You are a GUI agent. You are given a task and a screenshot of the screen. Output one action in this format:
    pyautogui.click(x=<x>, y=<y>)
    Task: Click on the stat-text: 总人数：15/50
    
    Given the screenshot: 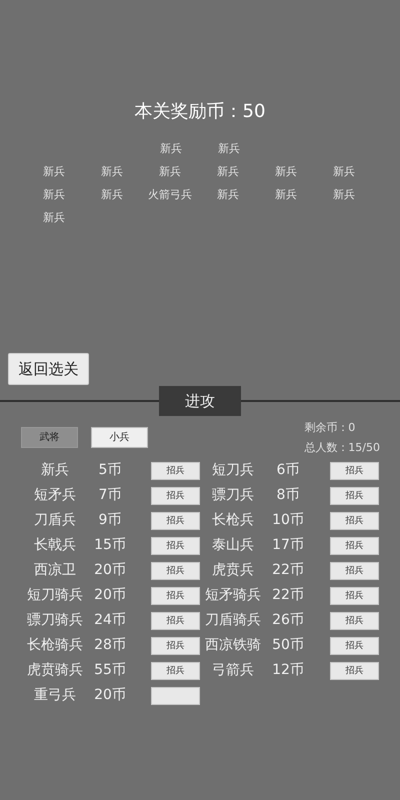 What is the action you would take?
    pyautogui.click(x=342, y=448)
    